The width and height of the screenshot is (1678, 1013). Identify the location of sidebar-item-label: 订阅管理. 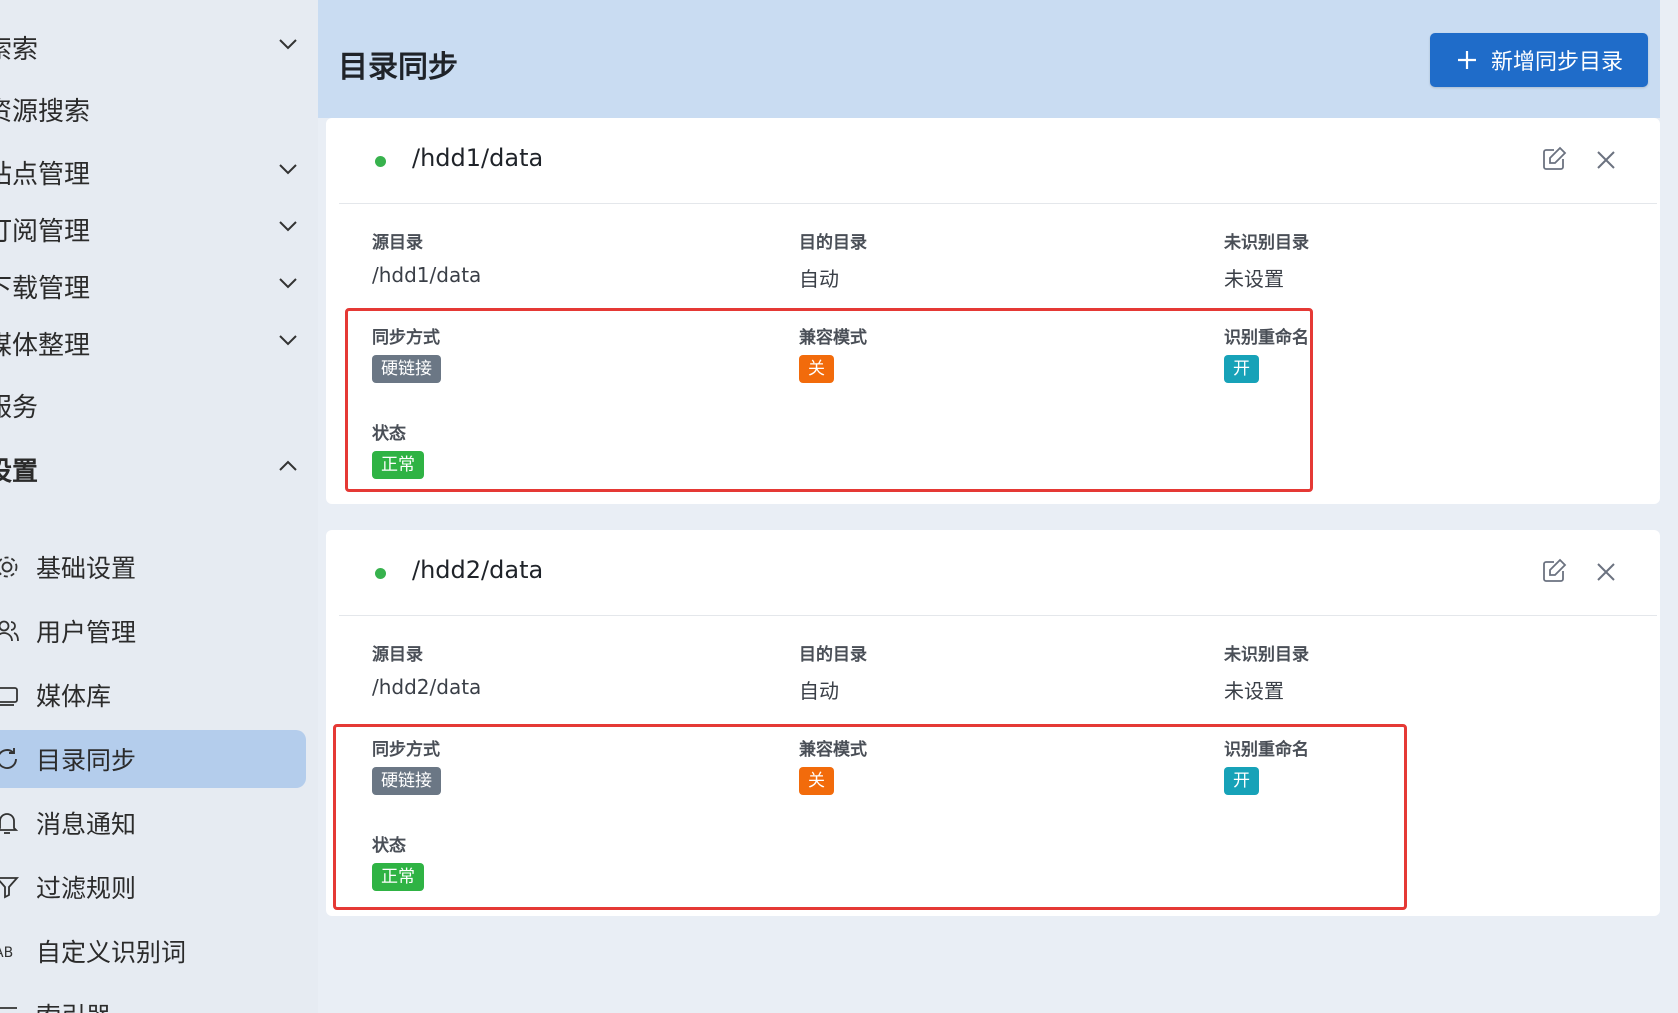
(45, 231).